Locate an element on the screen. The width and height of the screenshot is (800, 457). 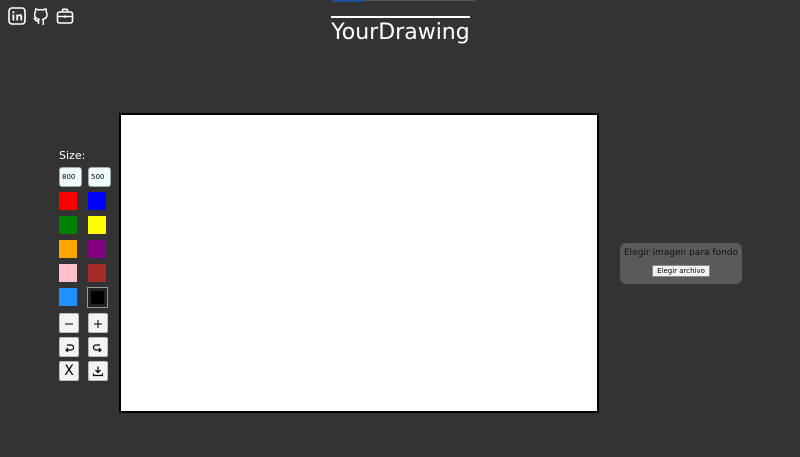
increase-size-button is located at coordinates (98, 323).